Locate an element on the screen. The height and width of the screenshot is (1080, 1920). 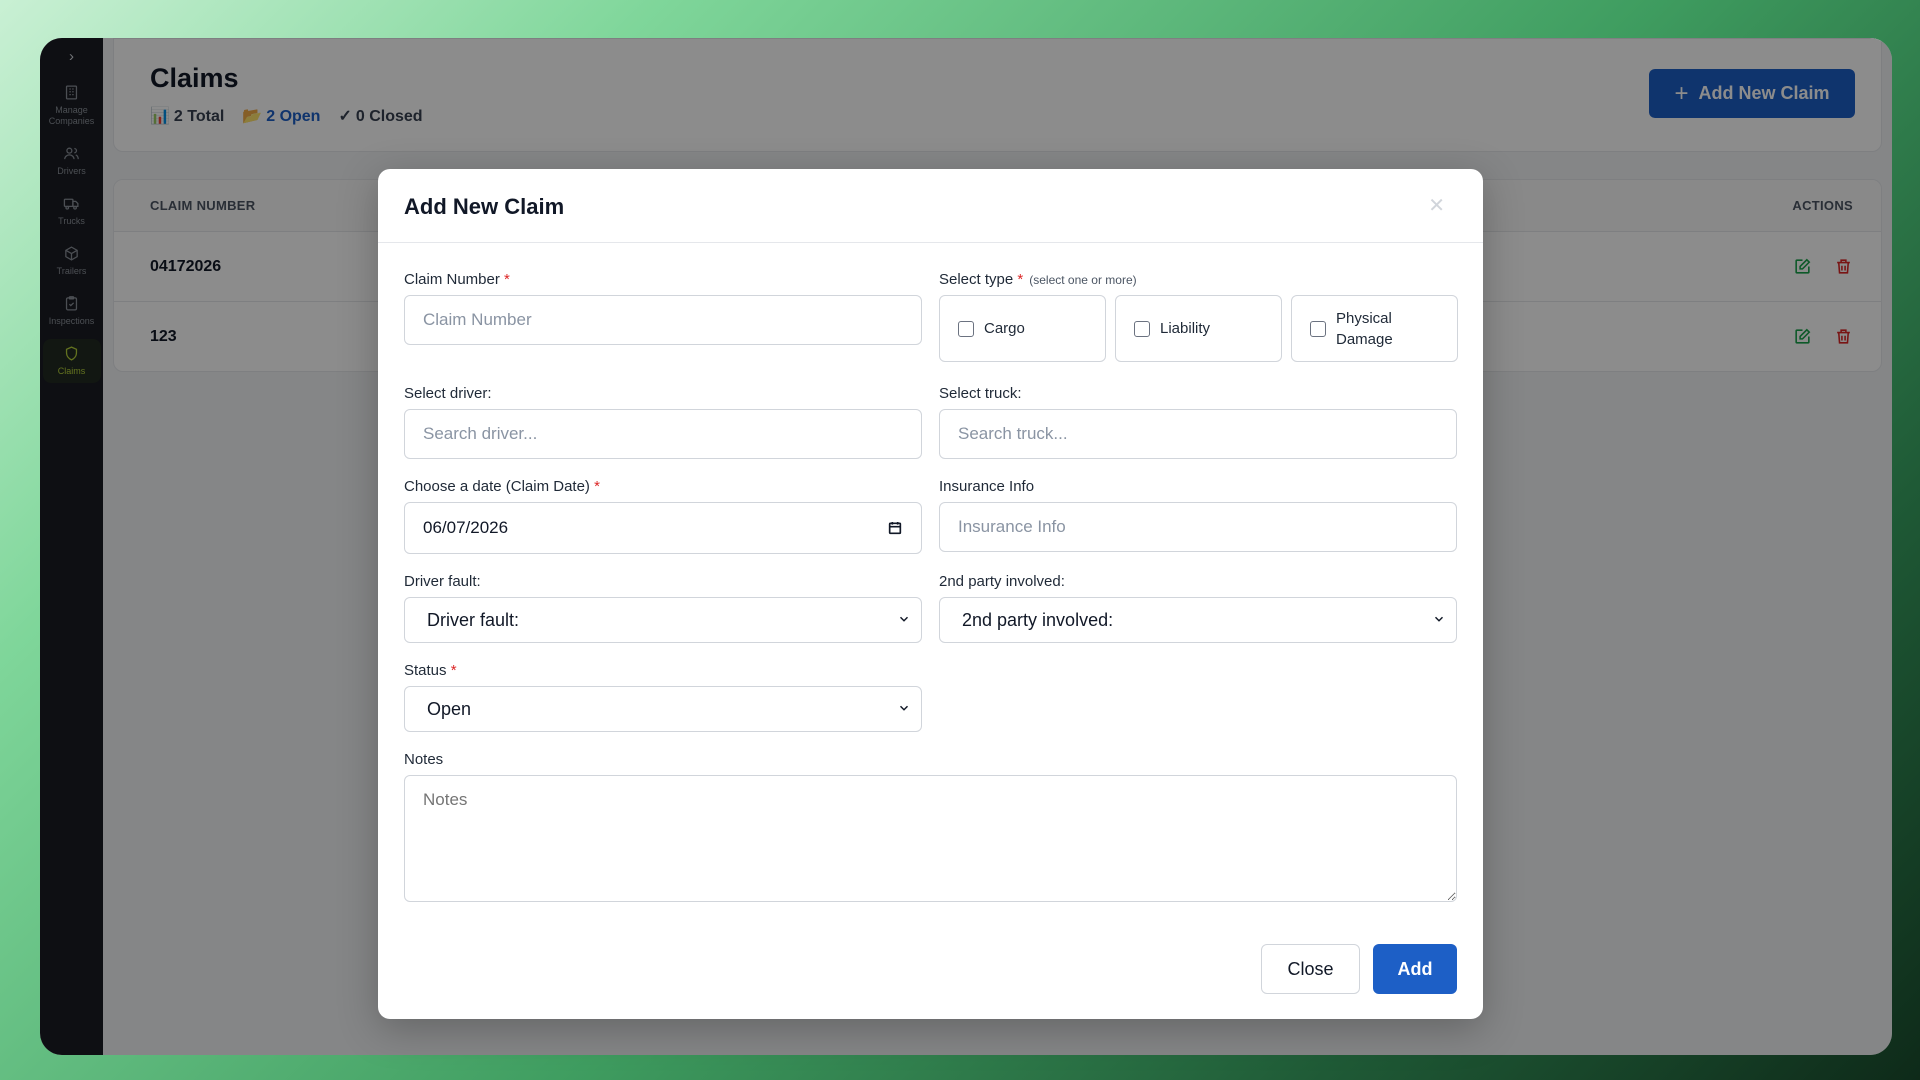
second-party-field: 2nd party involved: 2nd party involved: is located at coordinates (1198, 608).